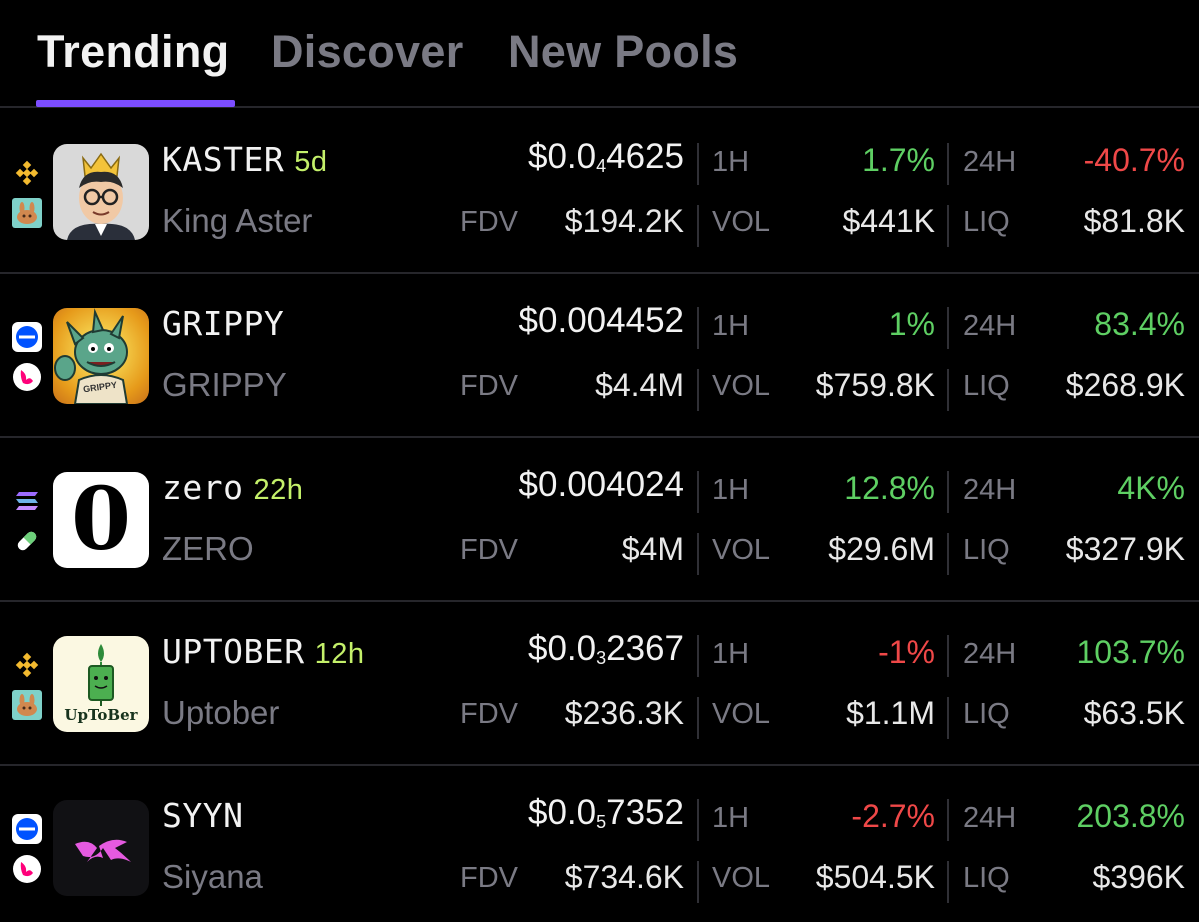 The image size is (1199, 922). I want to click on token-symbol-text: SYYN, so click(203, 815).